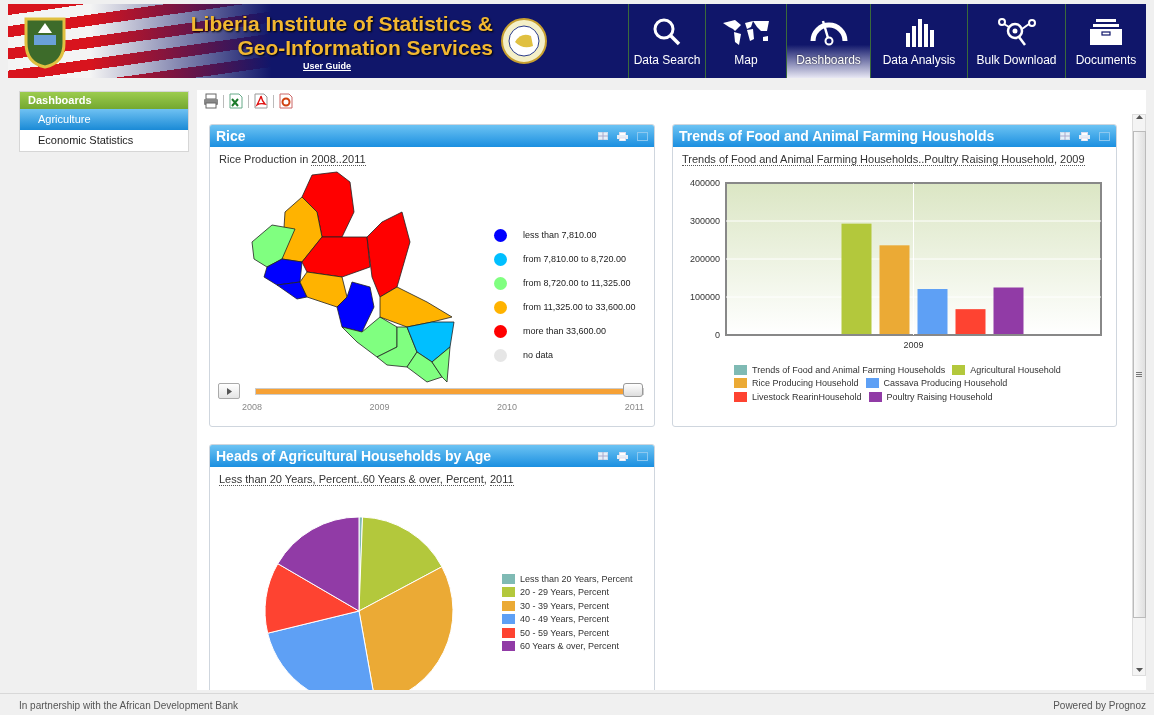 The height and width of the screenshot is (715, 1154). Describe the element at coordinates (293, 159) in the screenshot. I see `chart-subtitle: Rice Production in 2008..2011` at that location.